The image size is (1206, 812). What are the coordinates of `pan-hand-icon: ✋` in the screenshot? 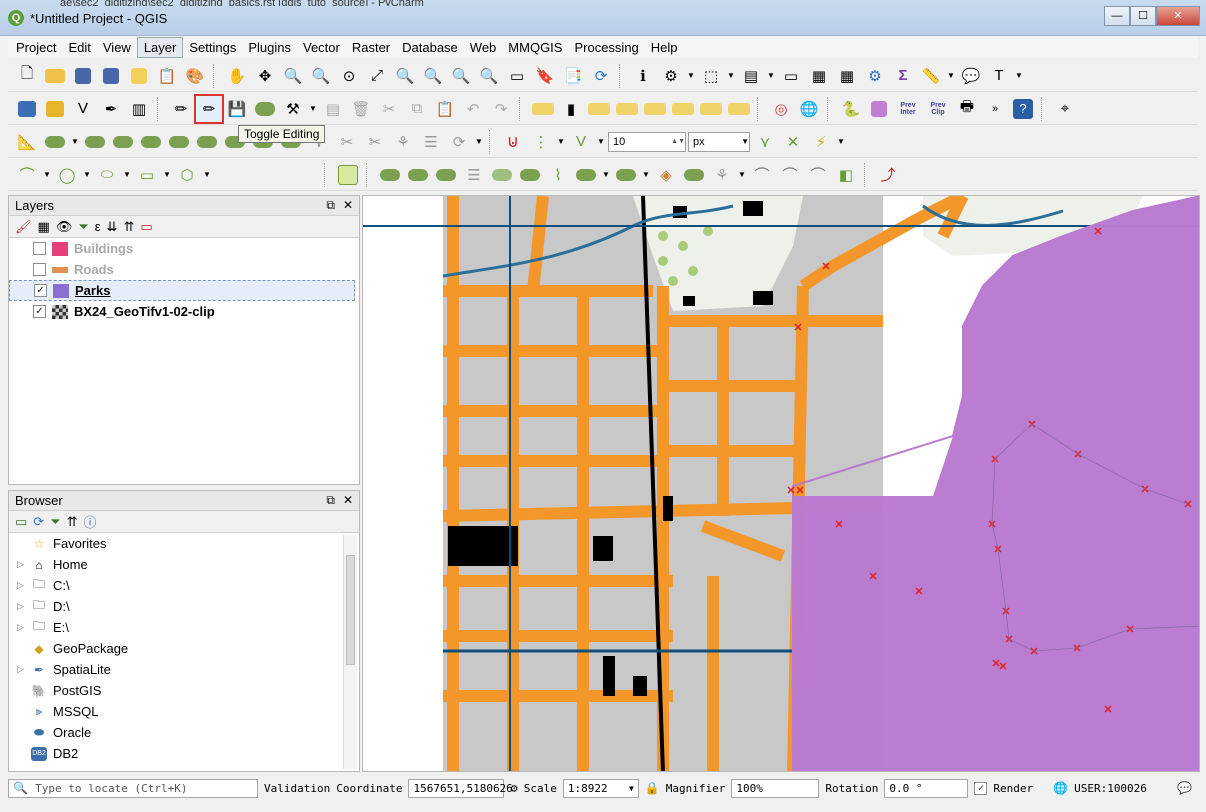 It's located at (237, 76).